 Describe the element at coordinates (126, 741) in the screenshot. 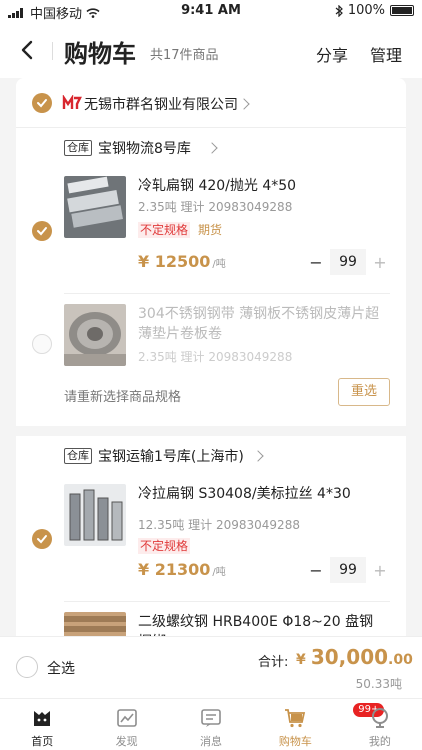

I see `tab-label: 发现` at that location.